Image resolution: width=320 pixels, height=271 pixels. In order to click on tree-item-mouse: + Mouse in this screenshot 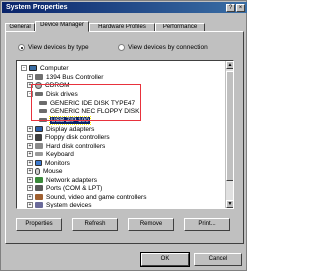, I will do `click(45, 171)`.